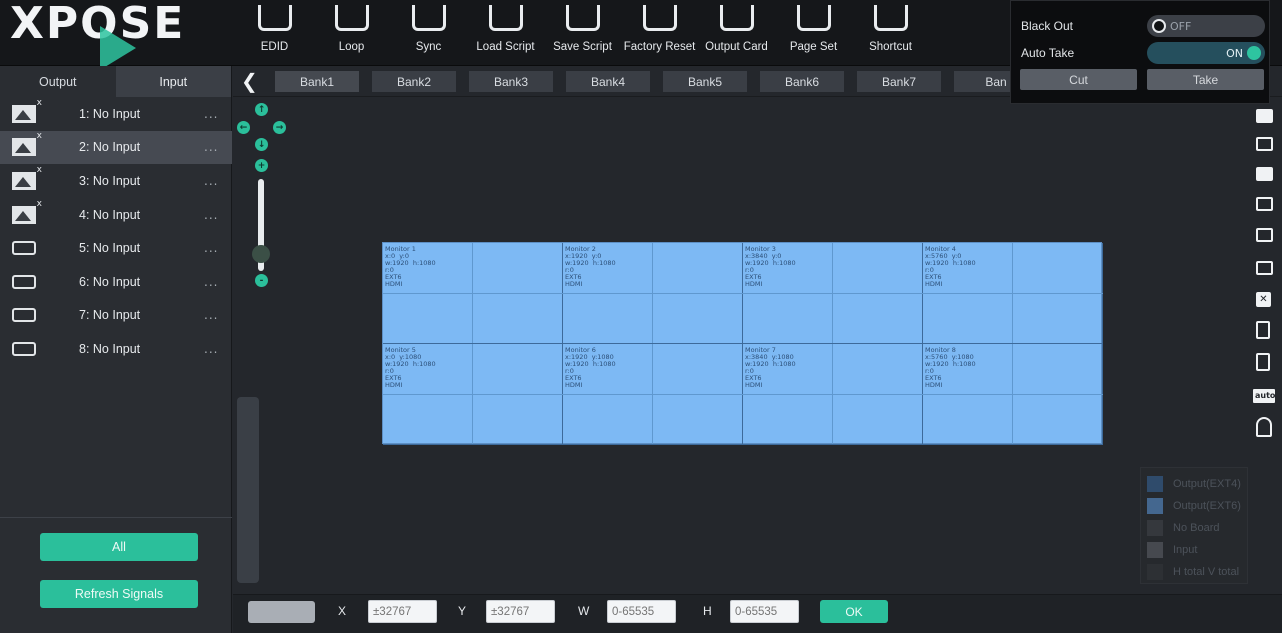 This screenshot has height=633, width=1282. Describe the element at coordinates (1206, 53) in the screenshot. I see `auto-take-toggle: ON` at that location.